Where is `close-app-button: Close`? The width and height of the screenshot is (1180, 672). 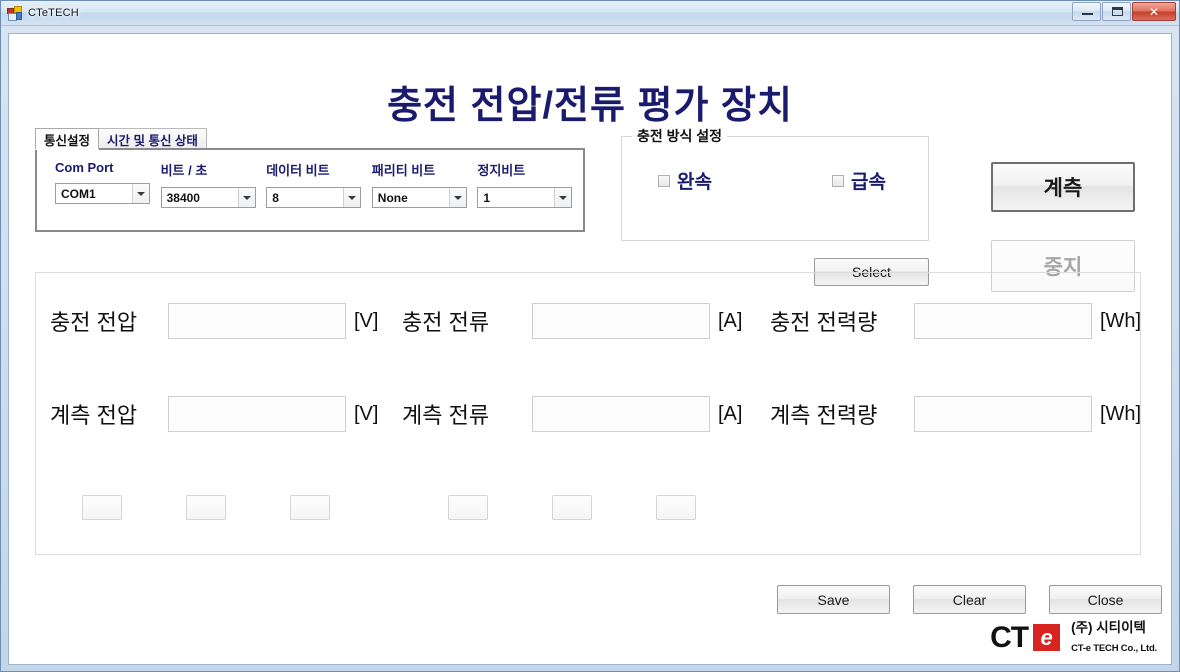
close-app-button: Close is located at coordinates (1105, 599).